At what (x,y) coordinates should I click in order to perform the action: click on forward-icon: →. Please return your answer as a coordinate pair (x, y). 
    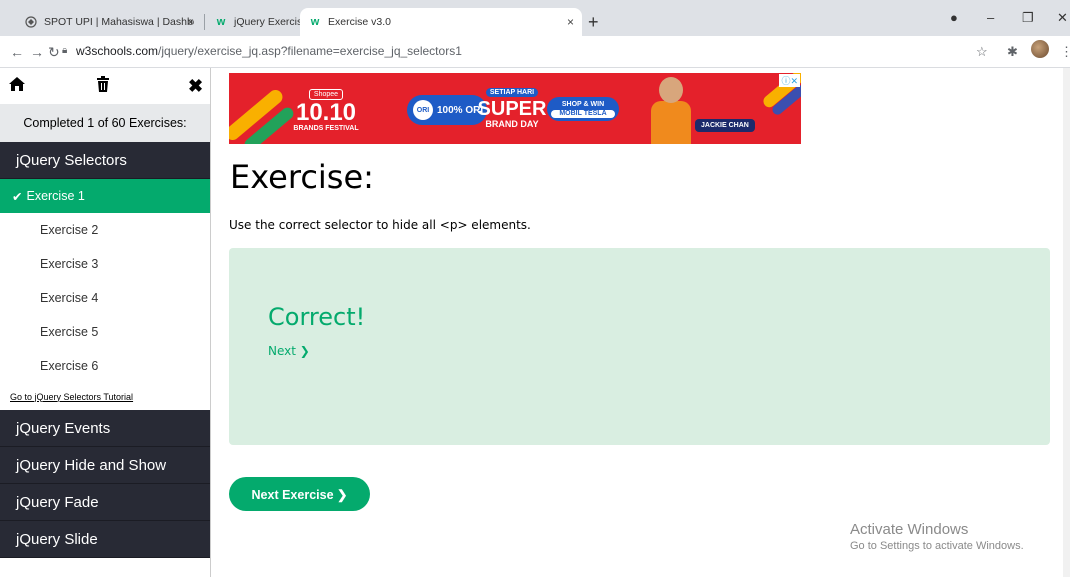
    Looking at the image, I should click on (37, 52).